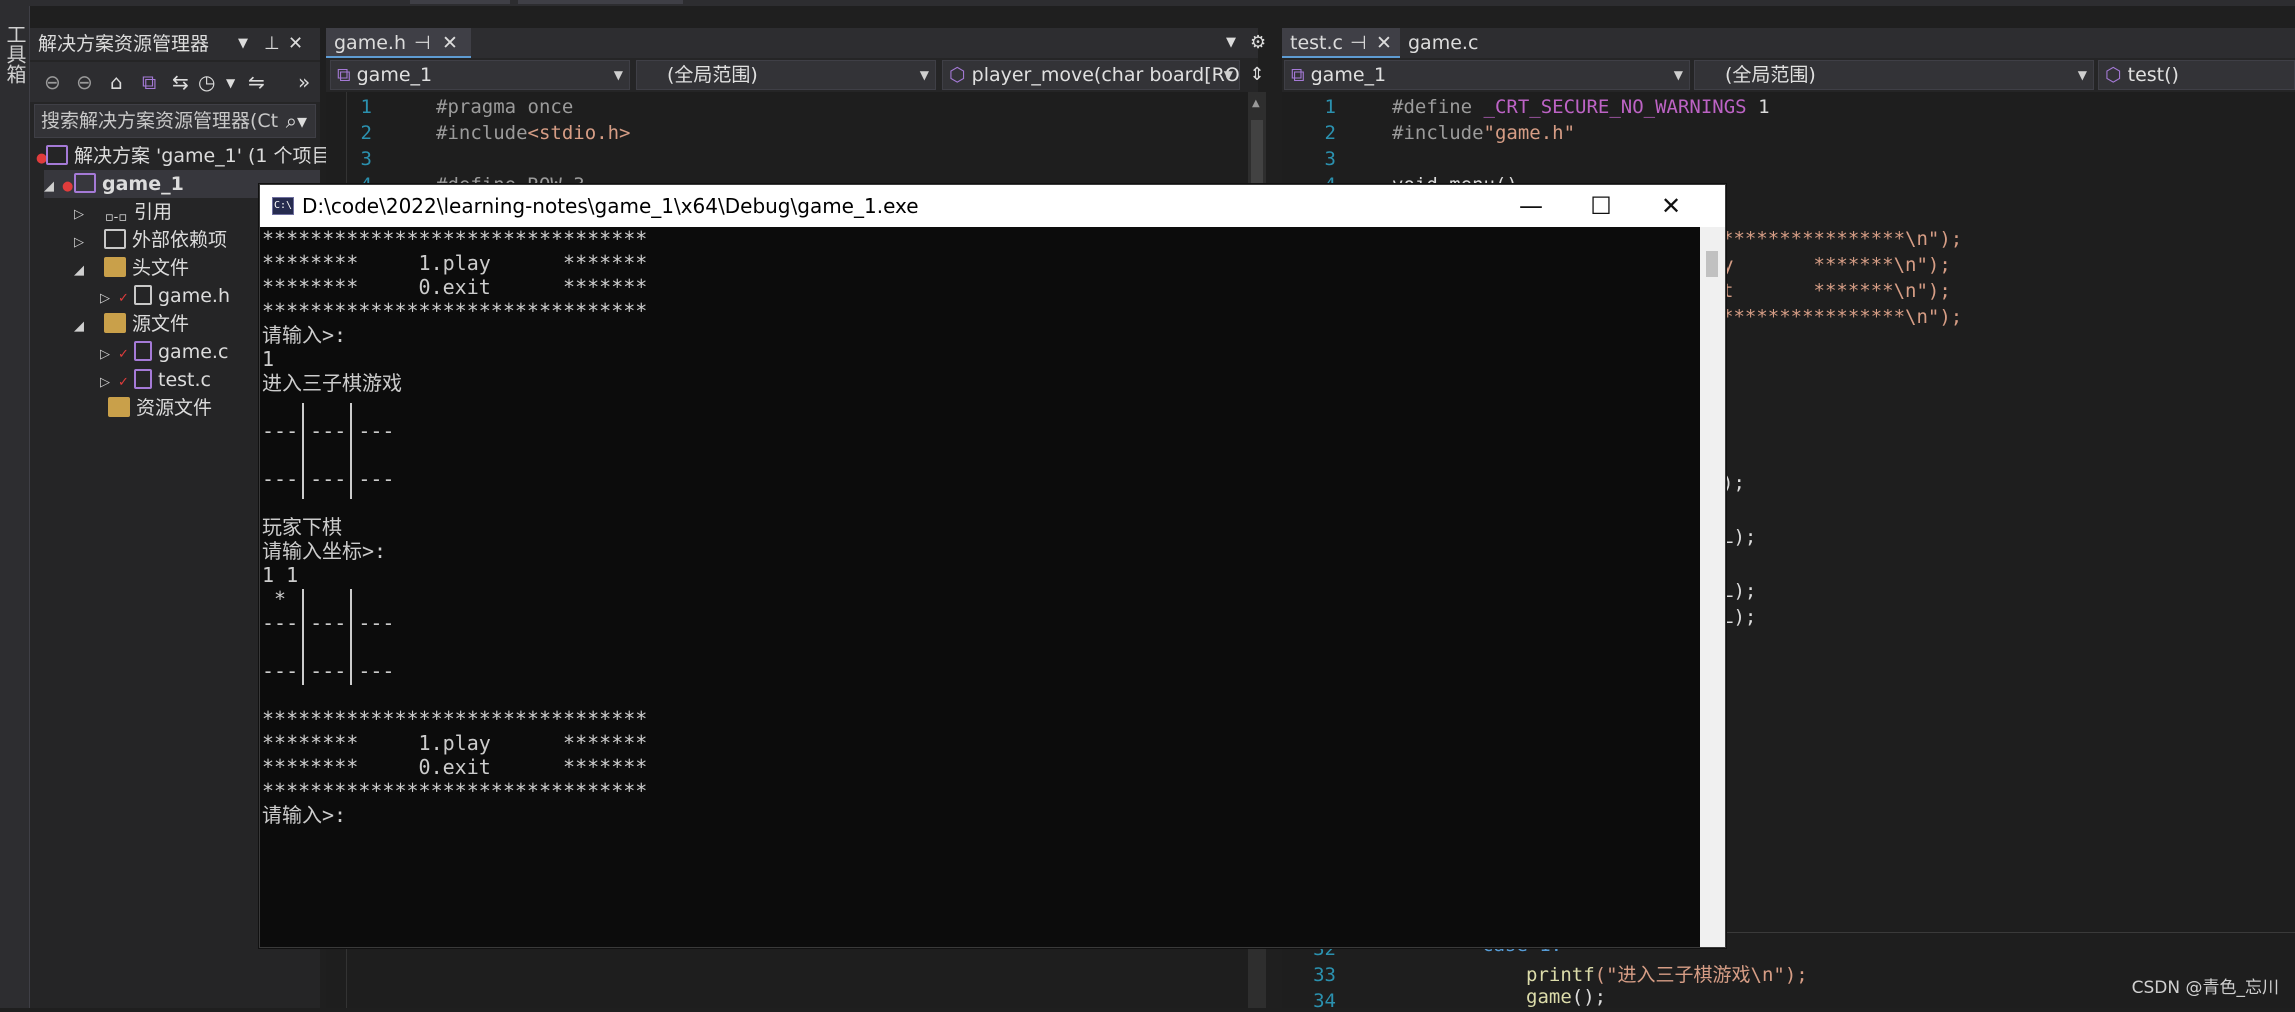 This screenshot has height=1012, width=2295. I want to click on tree-item-references: ▷▫-▫引用, so click(123, 212).